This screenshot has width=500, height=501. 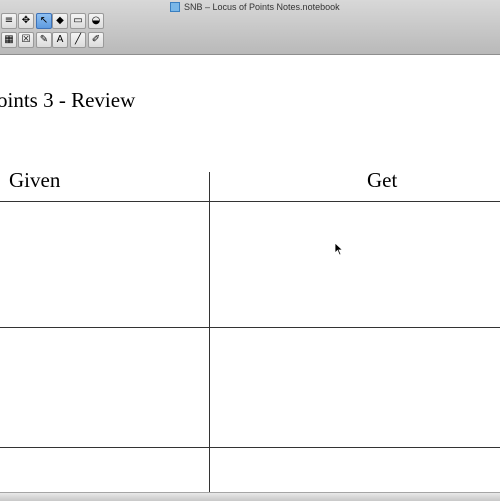 I want to click on fill-icon: ◒, so click(x=96, y=21).